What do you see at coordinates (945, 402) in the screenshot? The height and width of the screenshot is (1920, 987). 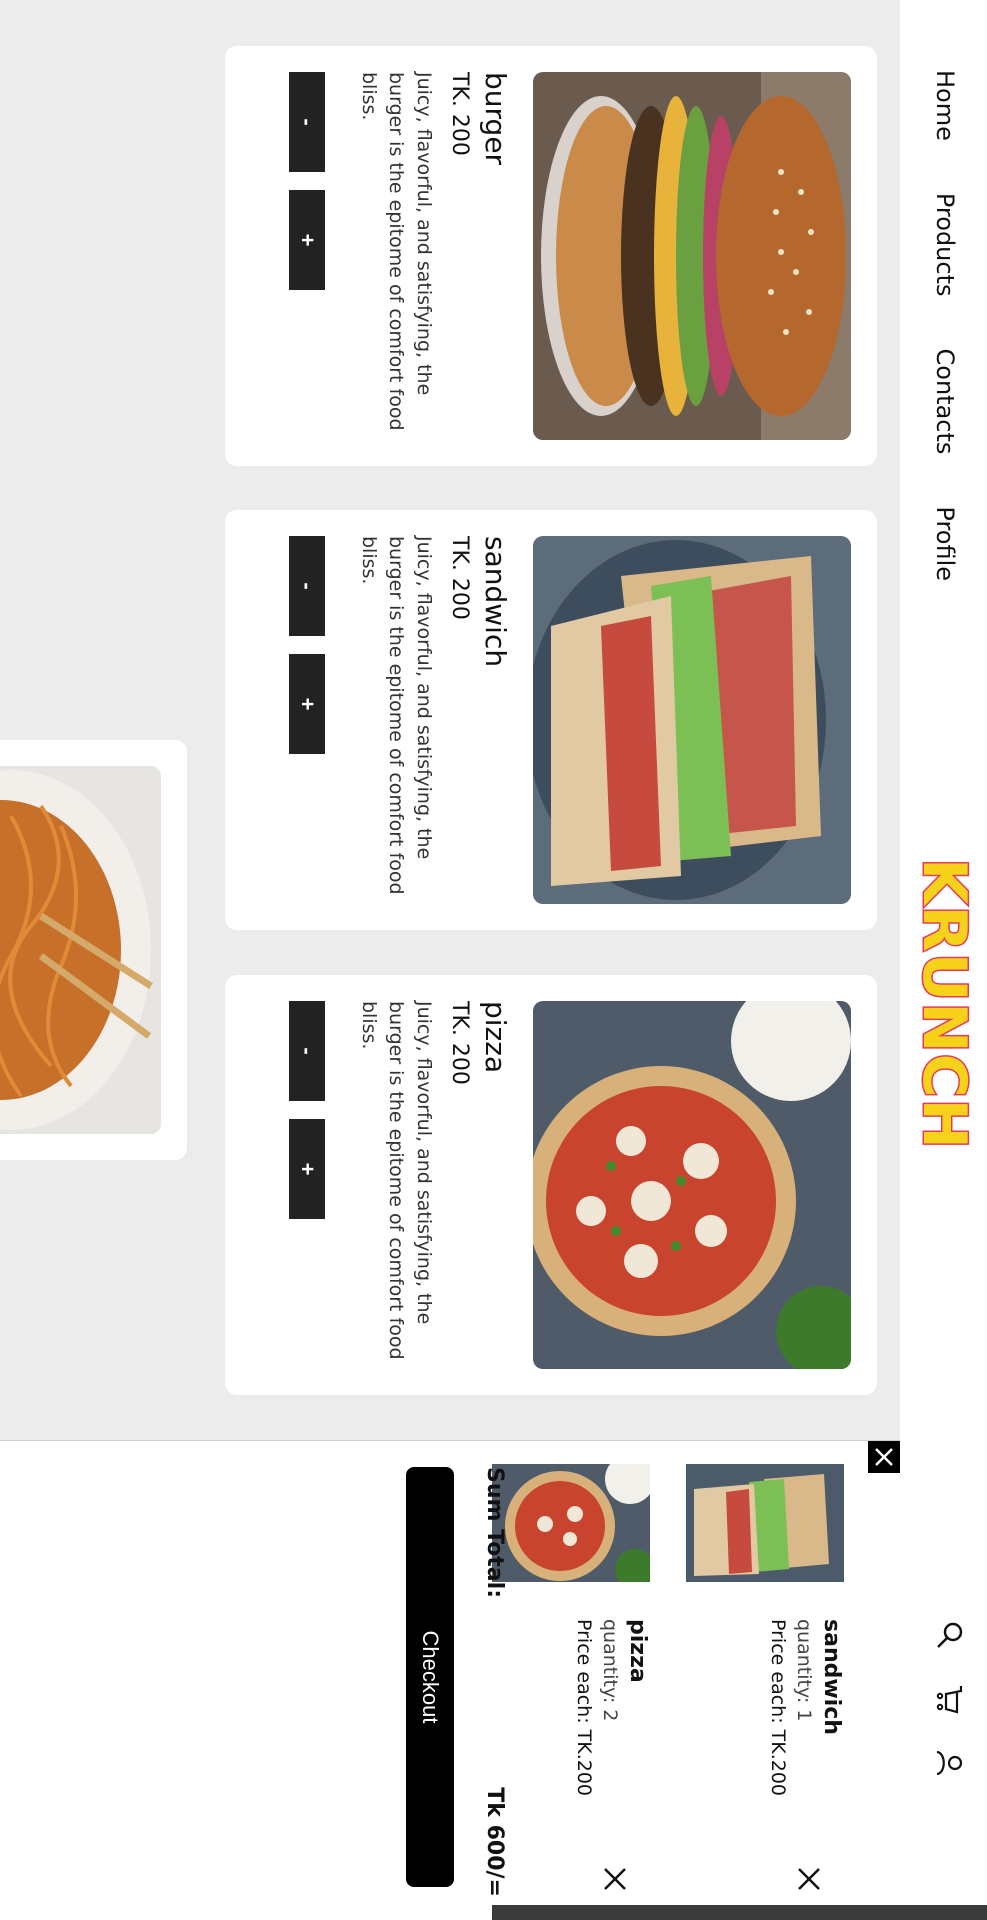 I see `nav-contacts: Contacts` at bounding box center [945, 402].